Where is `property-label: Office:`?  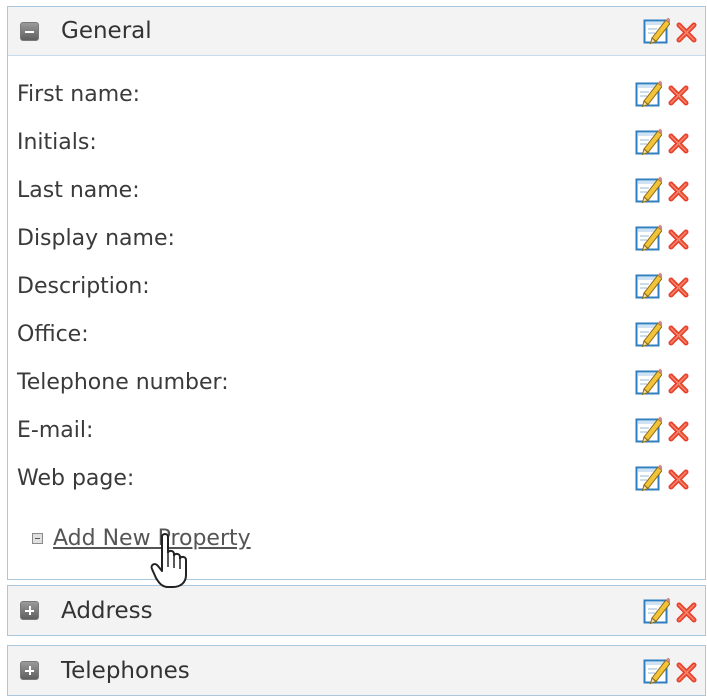
property-label: Office: is located at coordinates (53, 334).